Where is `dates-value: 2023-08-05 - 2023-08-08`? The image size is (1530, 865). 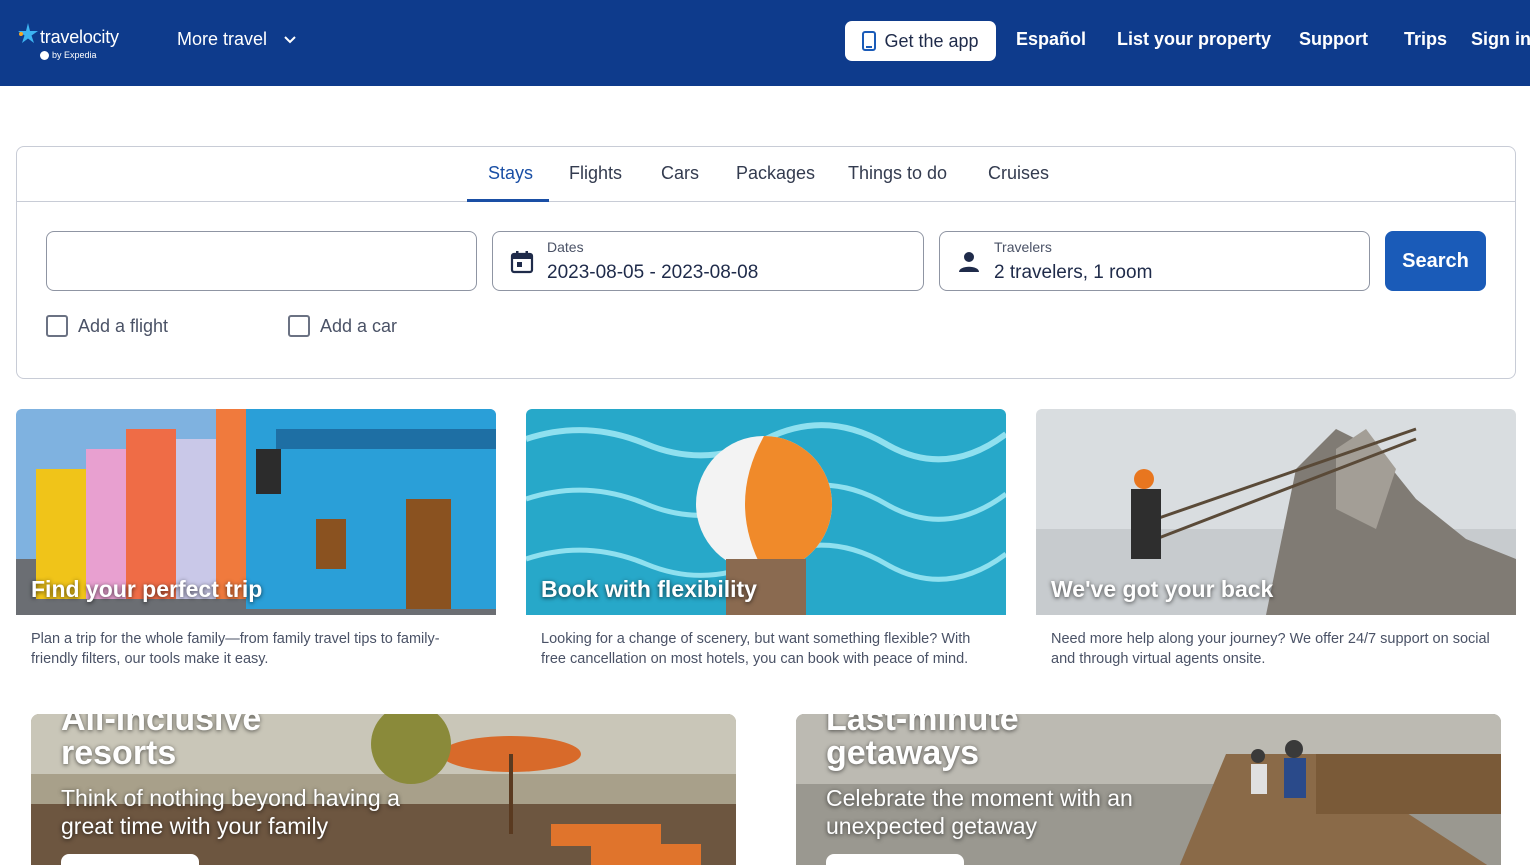
dates-value: 2023-08-05 - 2023-08-08 is located at coordinates (653, 272).